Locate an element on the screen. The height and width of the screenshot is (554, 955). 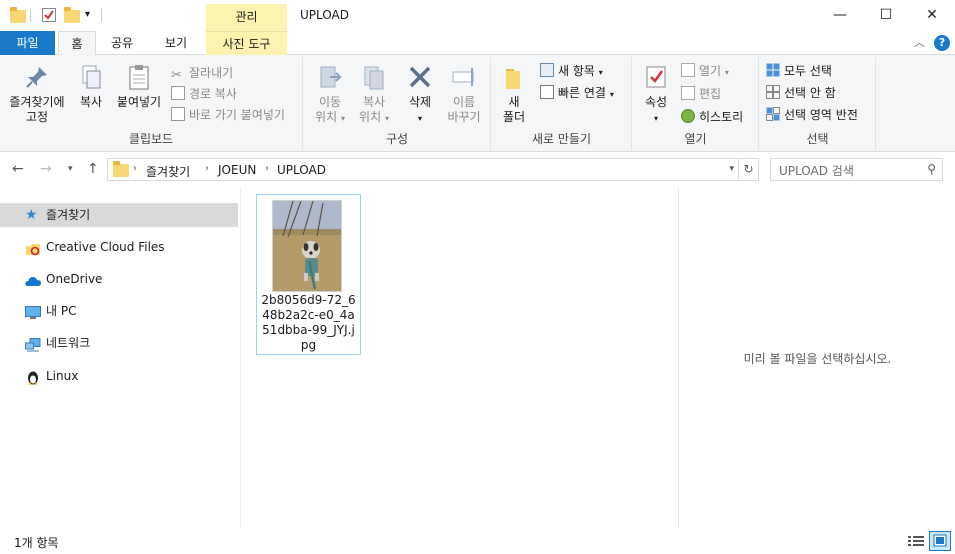
address-dropdown-chevron-icon: ▾ is located at coordinates (731, 169).